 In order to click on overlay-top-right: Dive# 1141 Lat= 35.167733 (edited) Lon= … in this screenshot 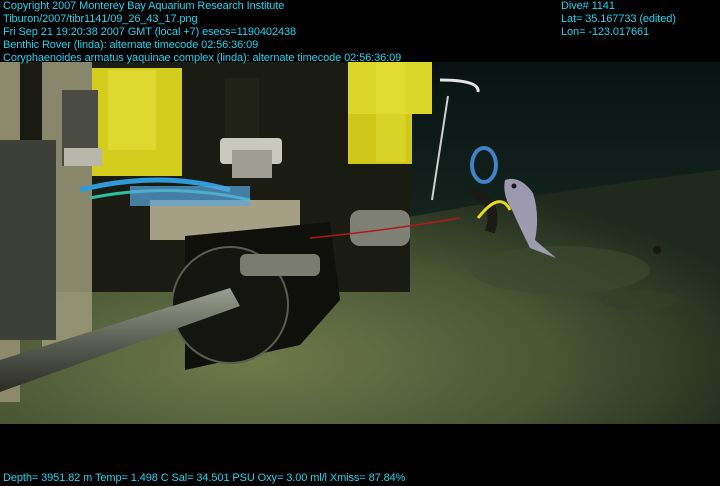, I will do `click(618, 19)`.